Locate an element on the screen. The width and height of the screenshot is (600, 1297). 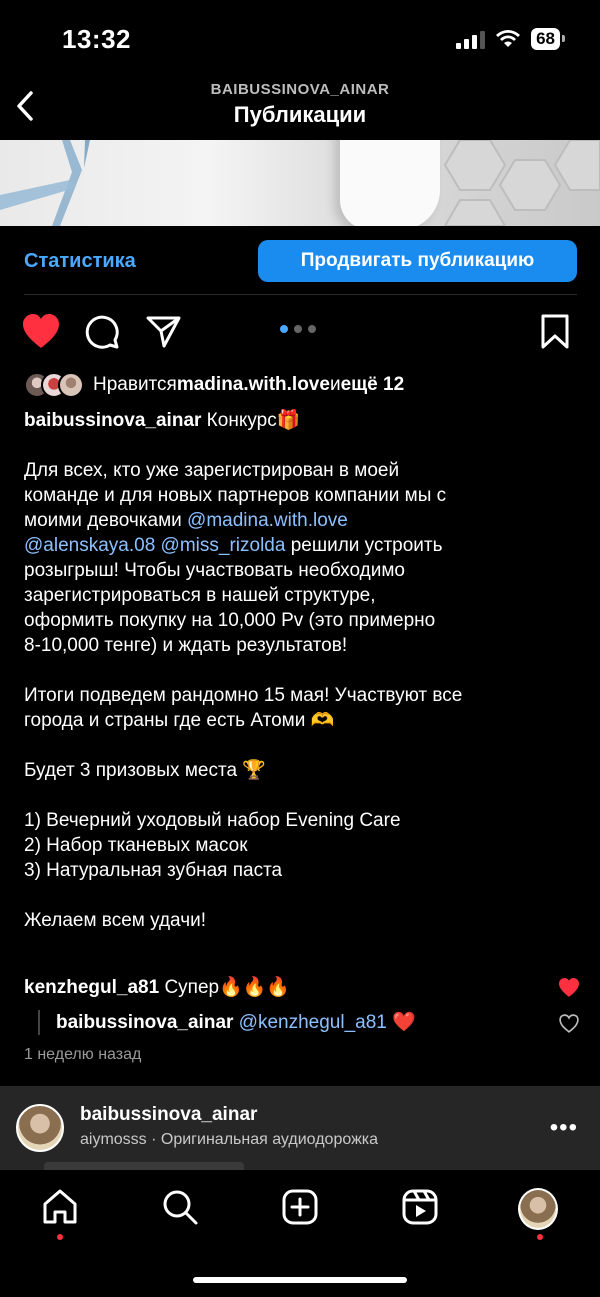
caption-line: 8-10,000 тенге) и ждать результатов! is located at coordinates (186, 645).